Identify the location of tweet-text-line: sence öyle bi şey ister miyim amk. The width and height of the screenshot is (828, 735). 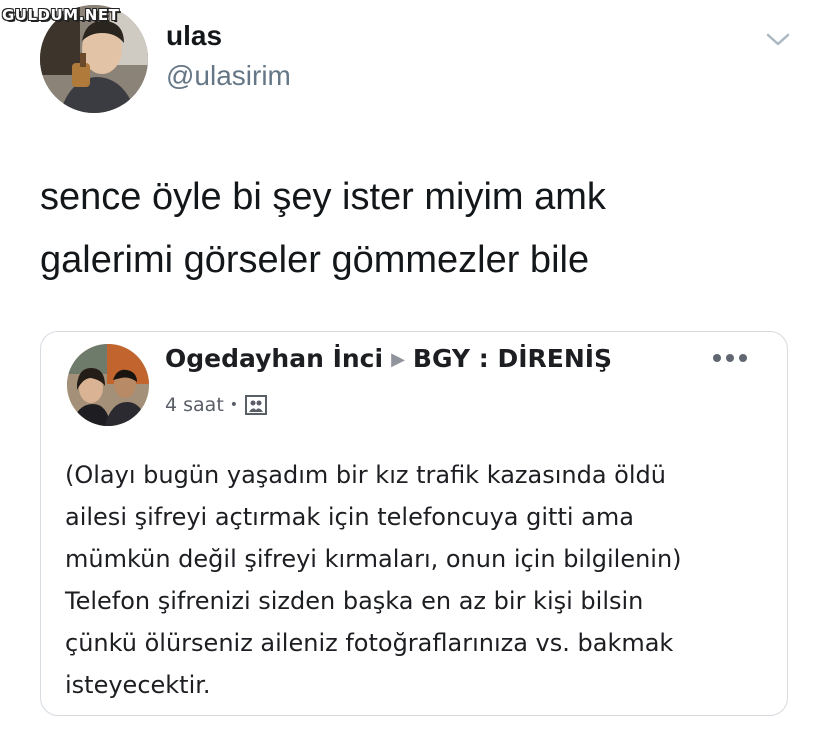
(323, 197).